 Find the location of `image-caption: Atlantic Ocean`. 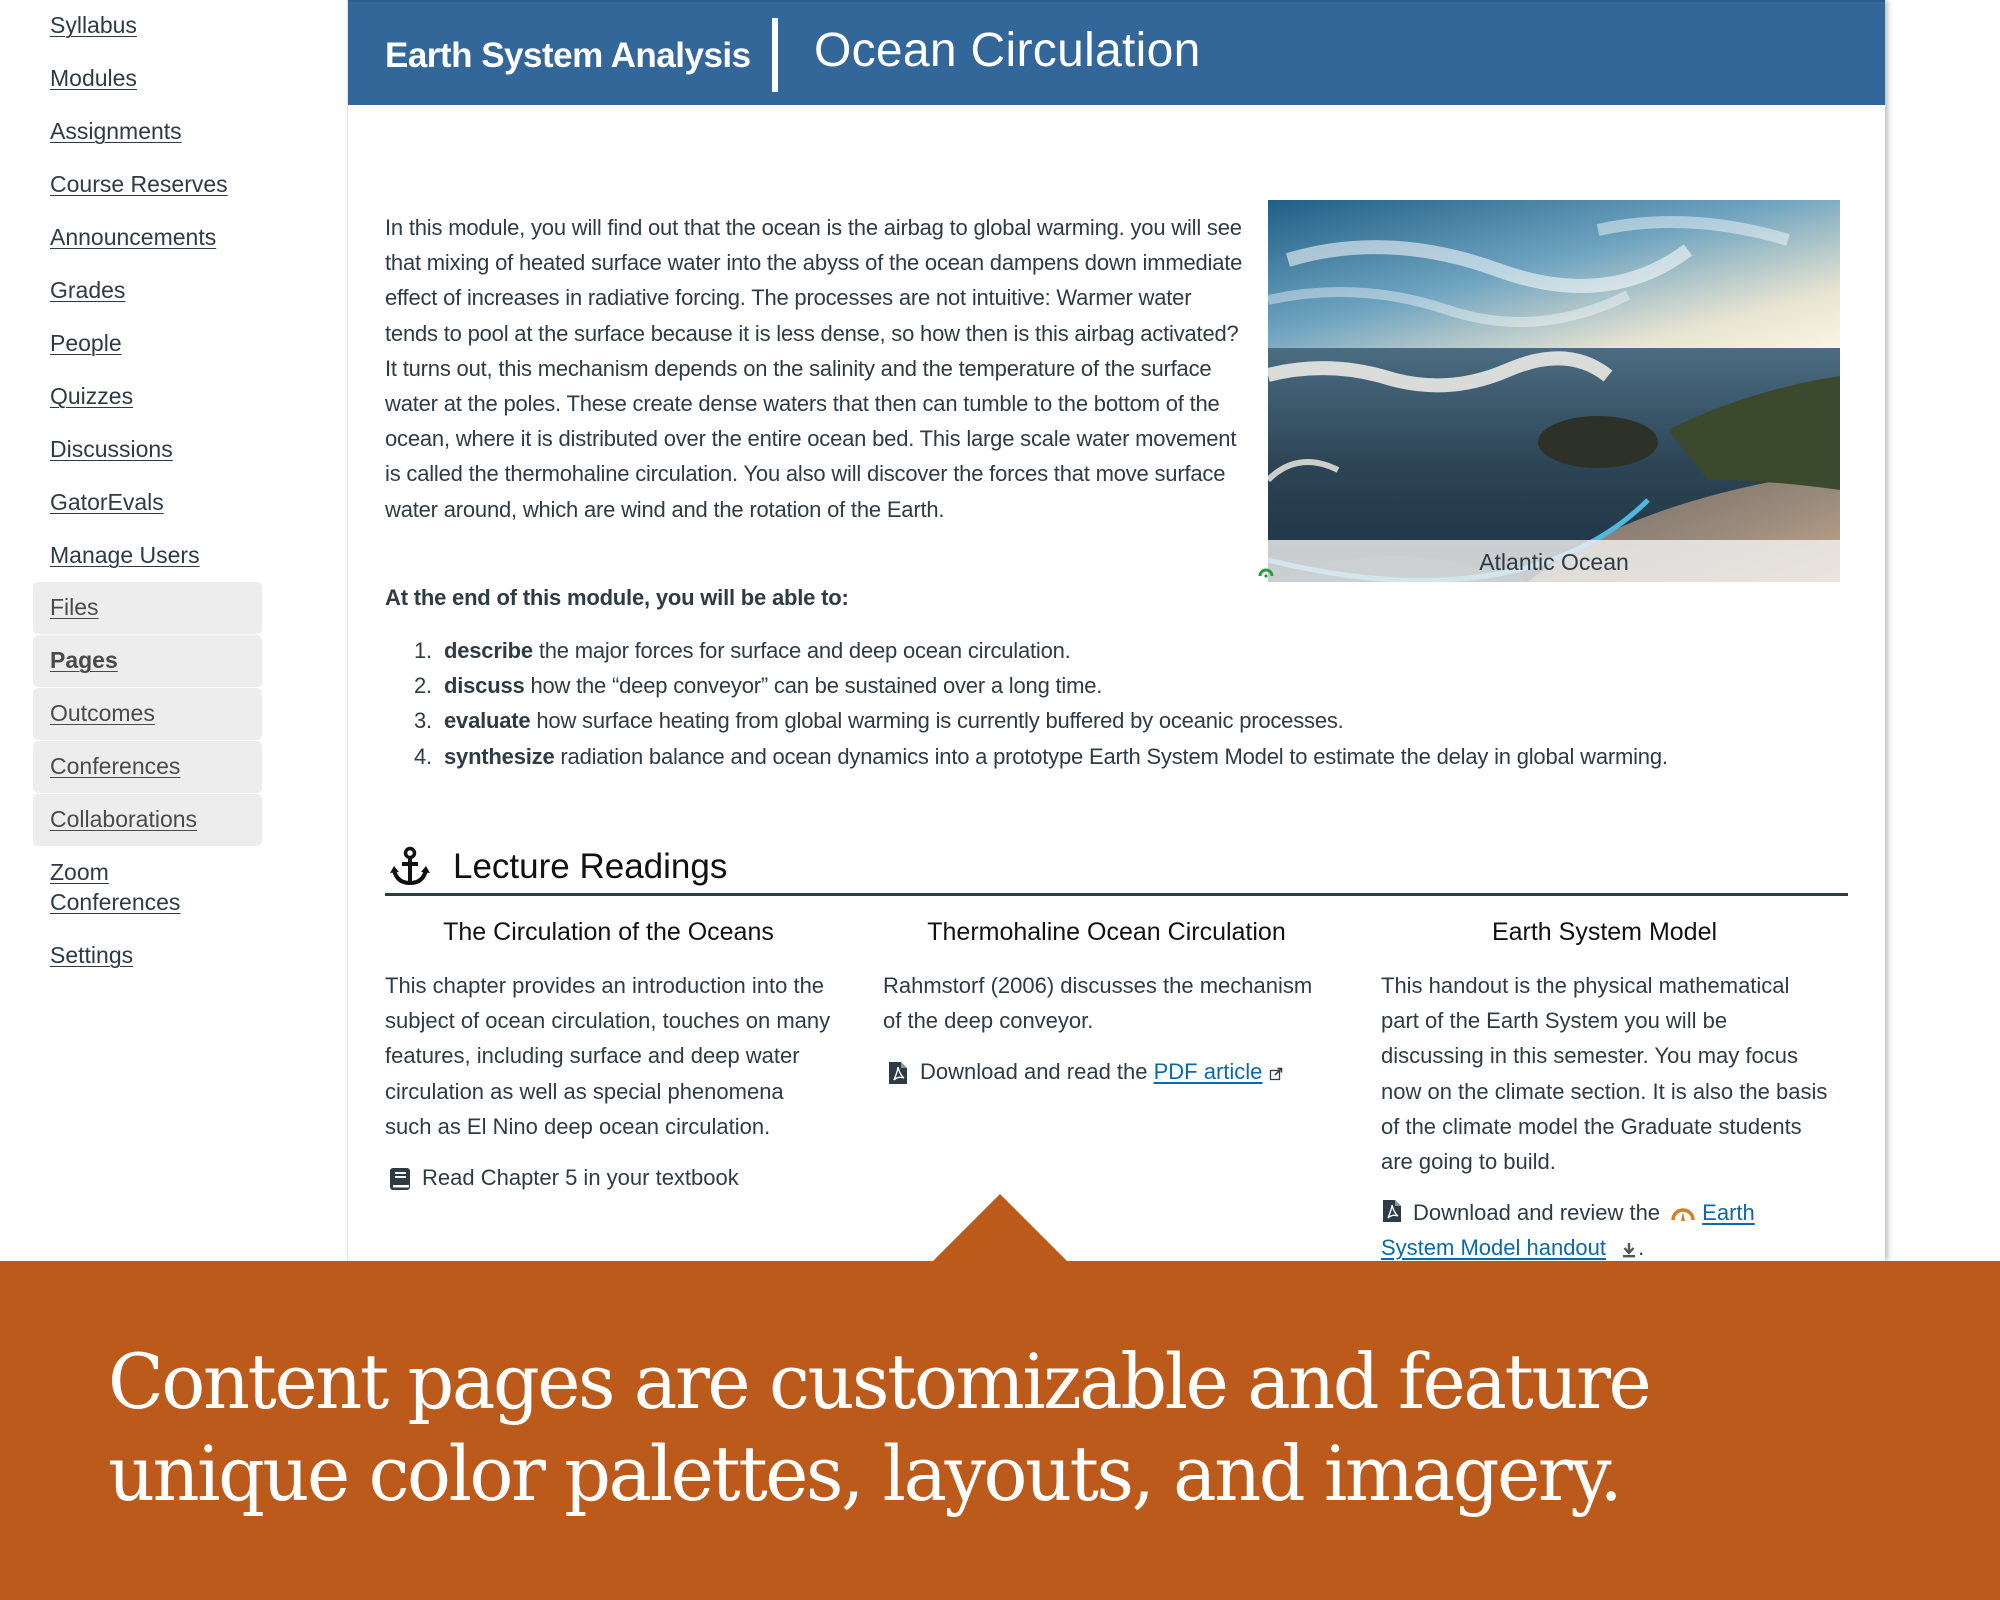

image-caption: Atlantic Ocean is located at coordinates (1554, 561).